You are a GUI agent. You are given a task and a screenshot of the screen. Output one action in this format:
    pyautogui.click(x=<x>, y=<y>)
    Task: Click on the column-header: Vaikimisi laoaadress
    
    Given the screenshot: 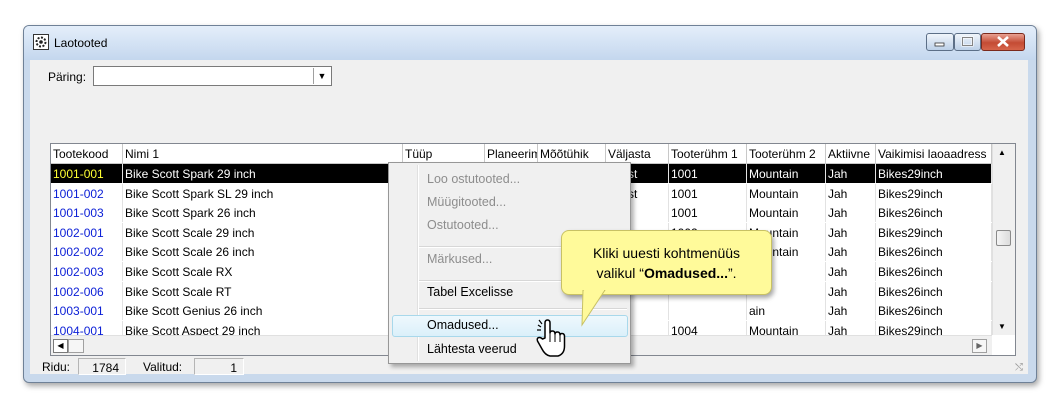 What is the action you would take?
    pyautogui.click(x=934, y=154)
    